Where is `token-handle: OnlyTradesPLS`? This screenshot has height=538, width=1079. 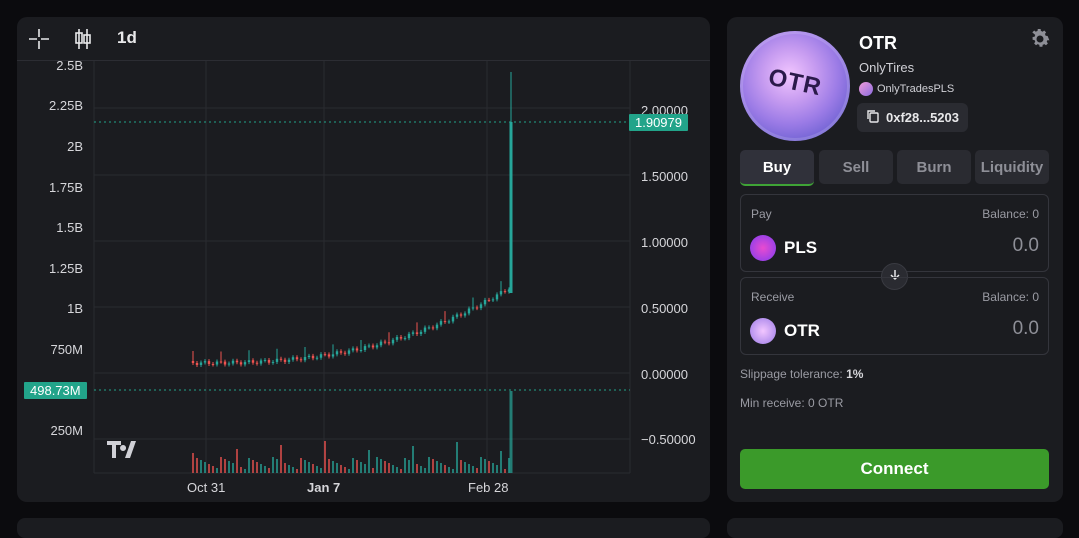 token-handle: OnlyTradesPLS is located at coordinates (906, 89).